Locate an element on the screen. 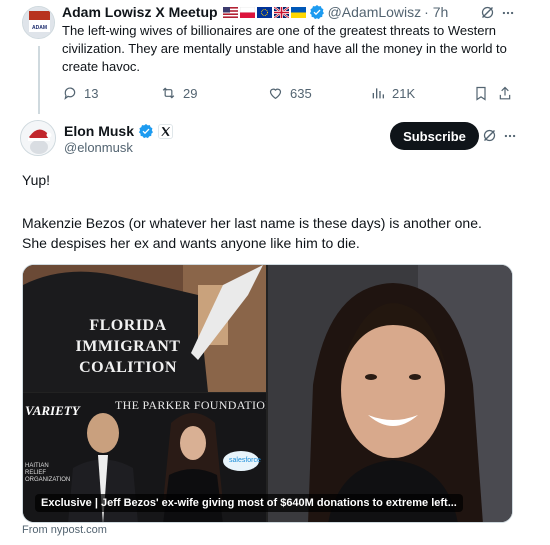  elon-post-text-line1: Yup! is located at coordinates (36, 180).